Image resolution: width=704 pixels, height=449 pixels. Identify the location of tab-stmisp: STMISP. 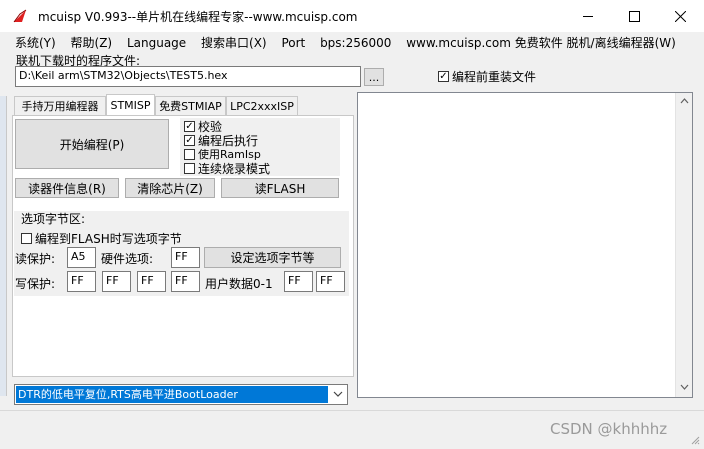
(130, 105).